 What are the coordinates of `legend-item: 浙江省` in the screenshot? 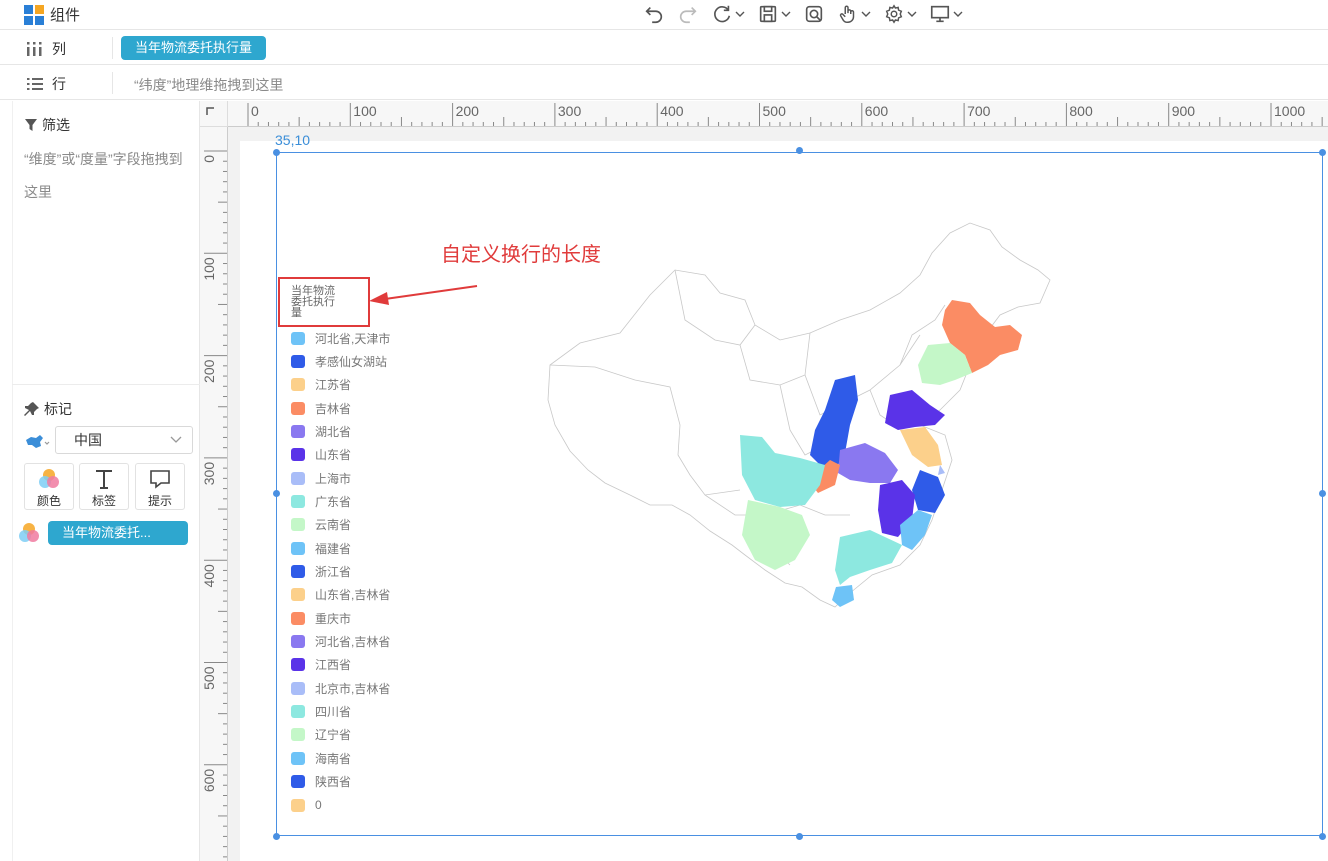 It's located at (321, 572).